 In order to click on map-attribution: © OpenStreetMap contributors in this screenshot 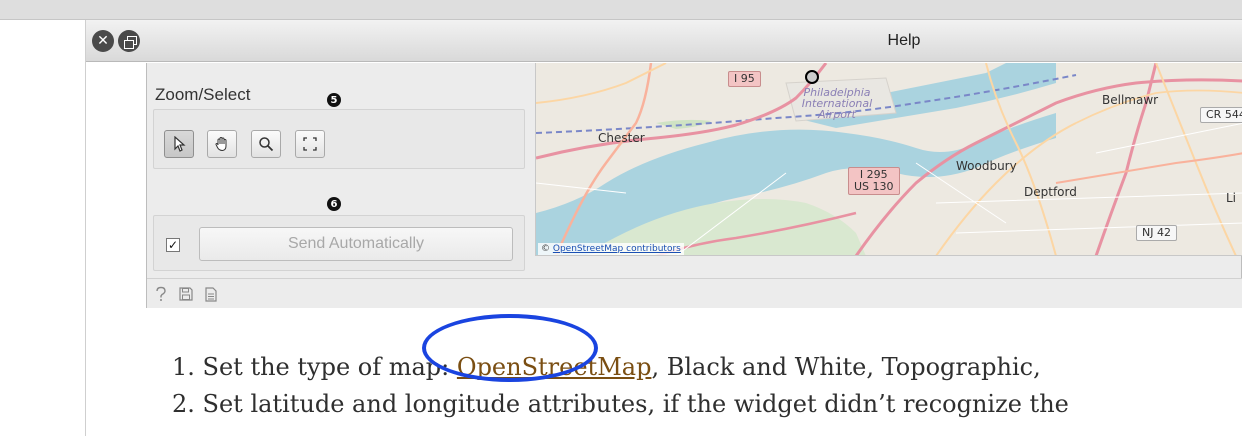, I will do `click(611, 249)`.